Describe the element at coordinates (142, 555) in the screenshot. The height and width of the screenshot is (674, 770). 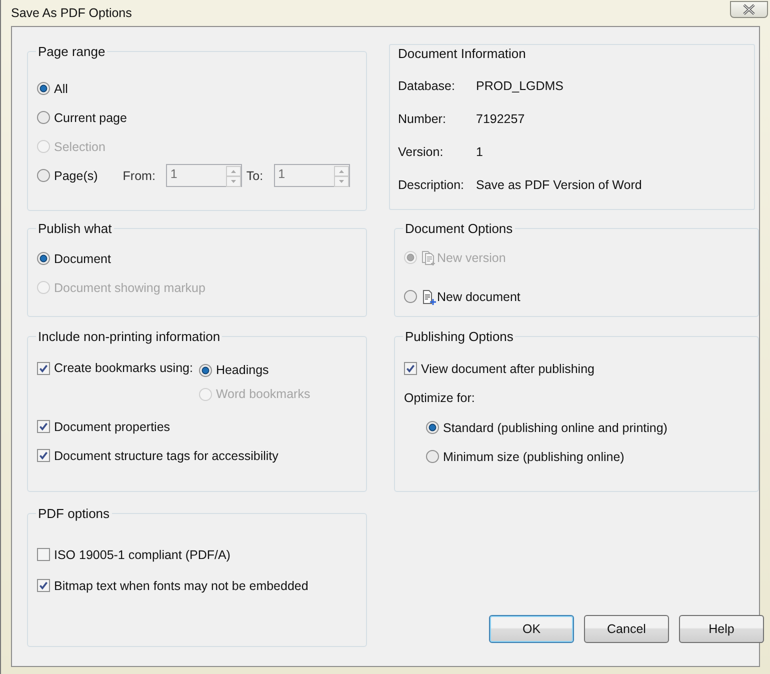
I see `checkbox-label: ISO 19005-1 compliant (PDF/A)` at that location.